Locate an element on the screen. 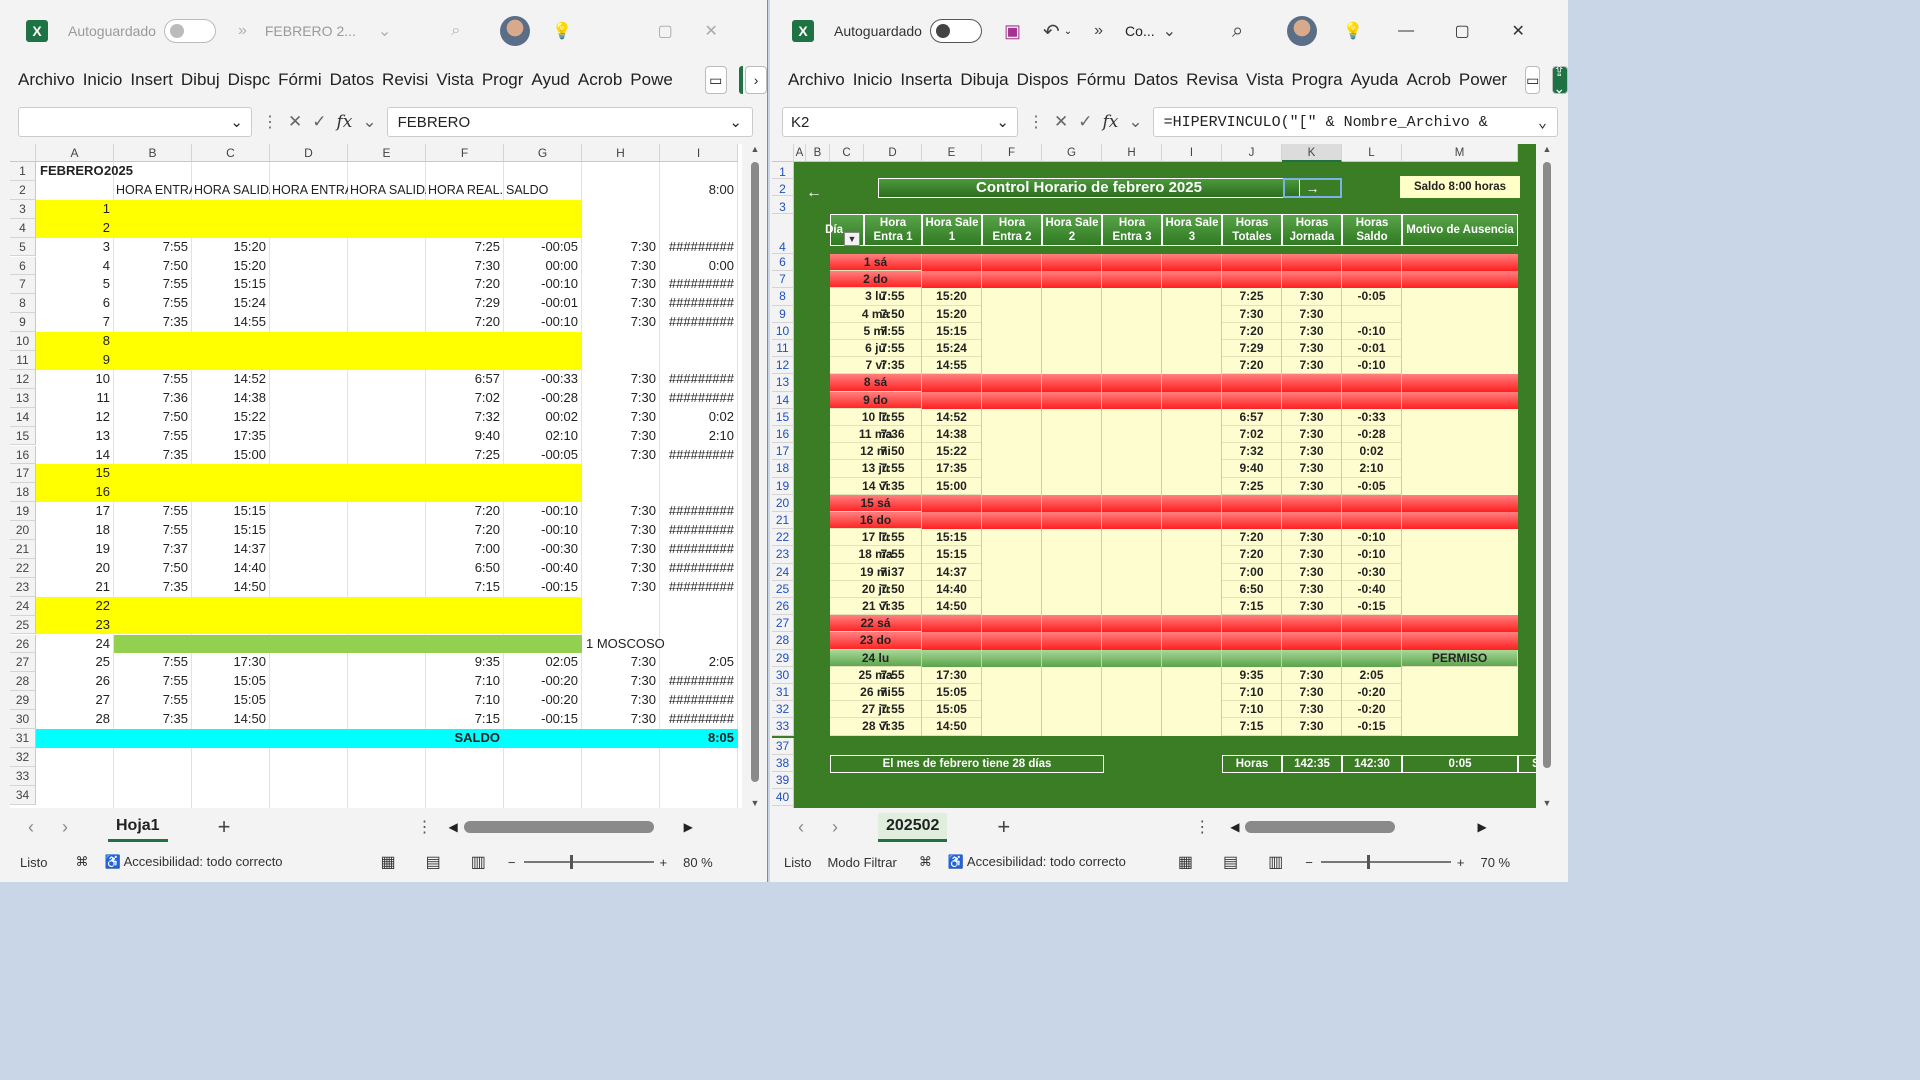 This screenshot has height=1080, width=1920. cell: -00:10 is located at coordinates (543, 511).